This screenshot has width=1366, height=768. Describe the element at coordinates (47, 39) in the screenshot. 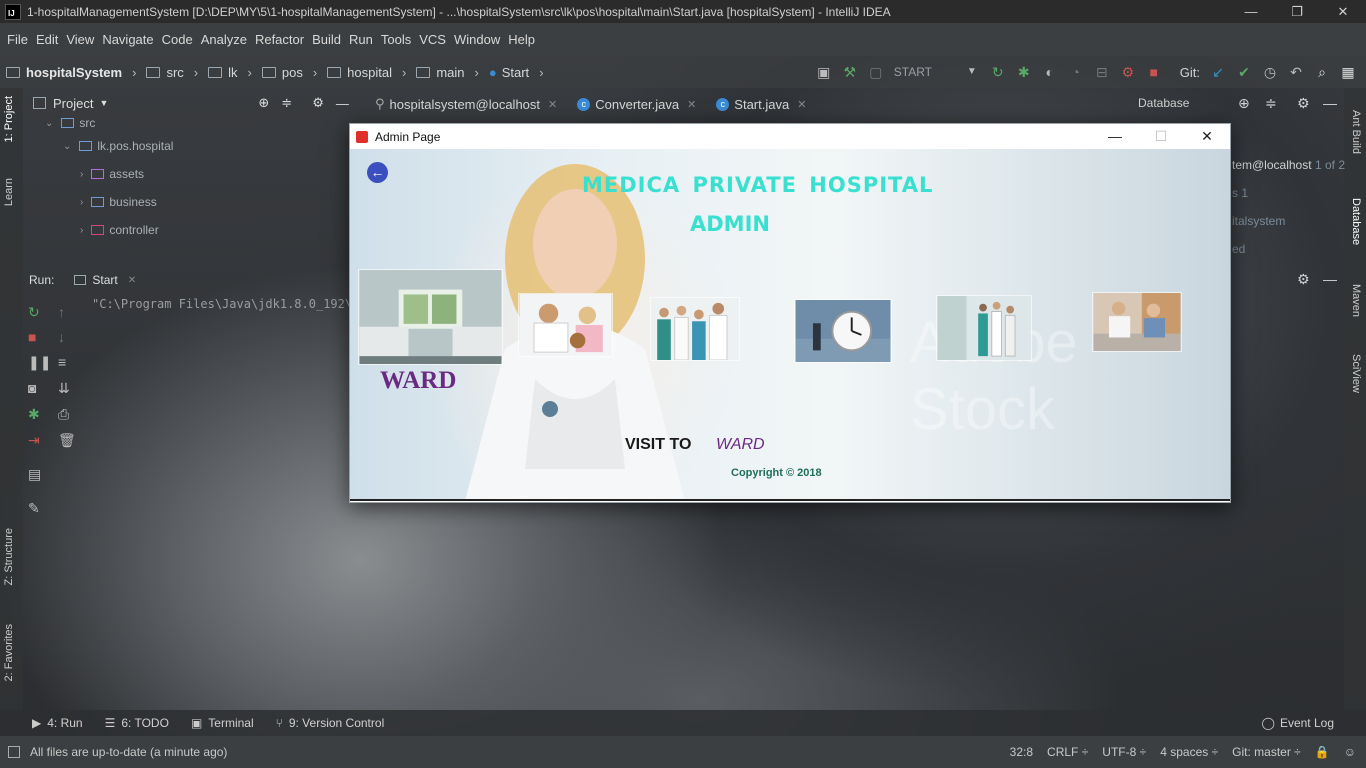

I see `menu-edit: Edit` at that location.